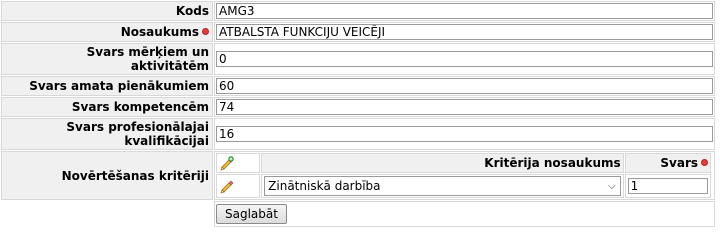 The height and width of the screenshot is (240, 720). I want to click on row-actions: Saglabāt, so click(358, 214).